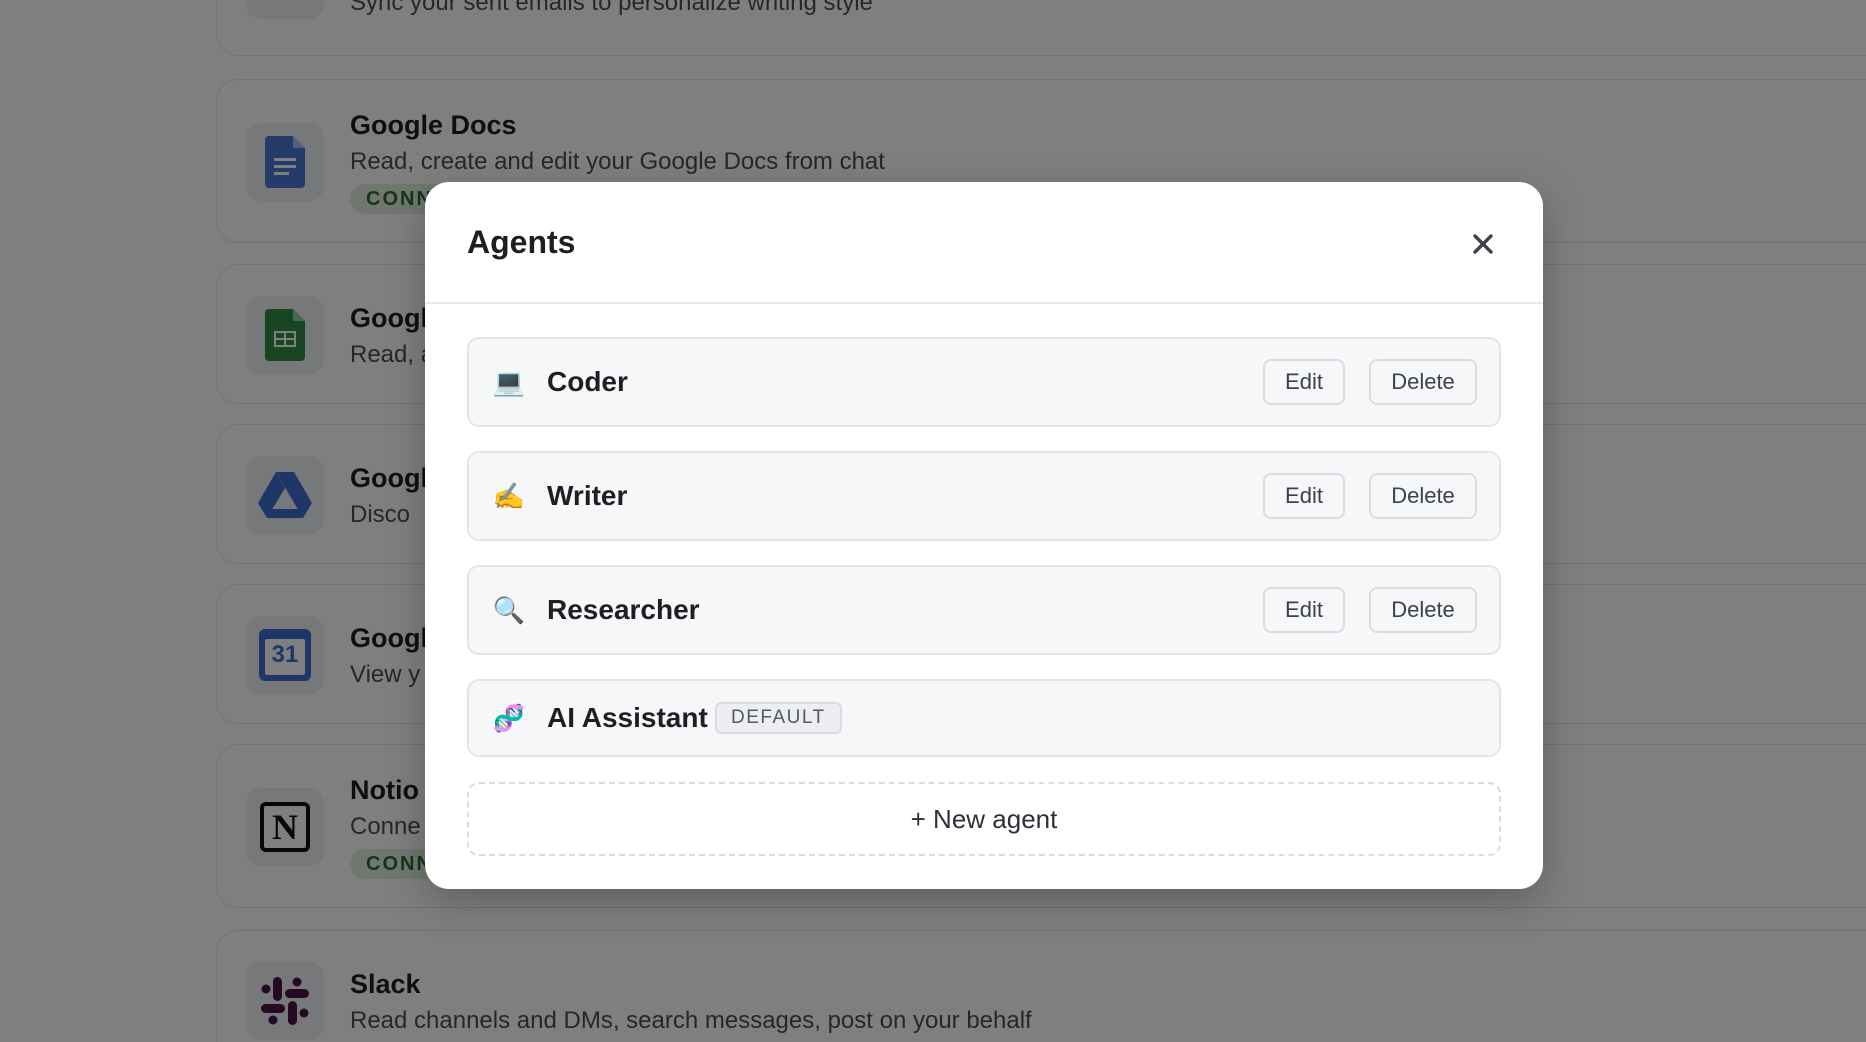  I want to click on agent-name: Coder, so click(587, 381).